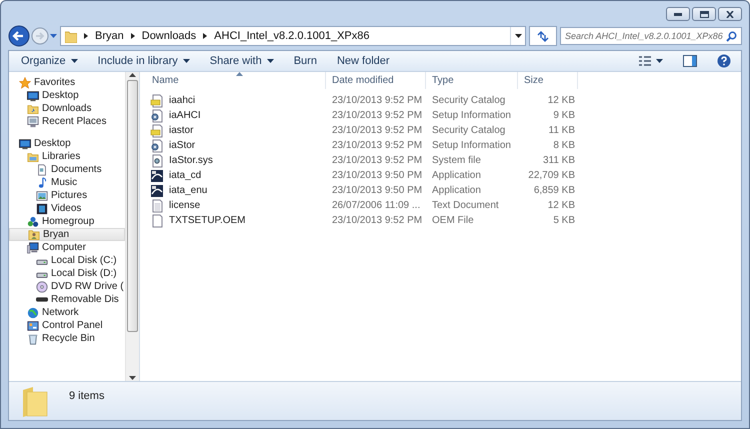 The image size is (750, 429). I want to click on scrollbar, so click(132, 226).